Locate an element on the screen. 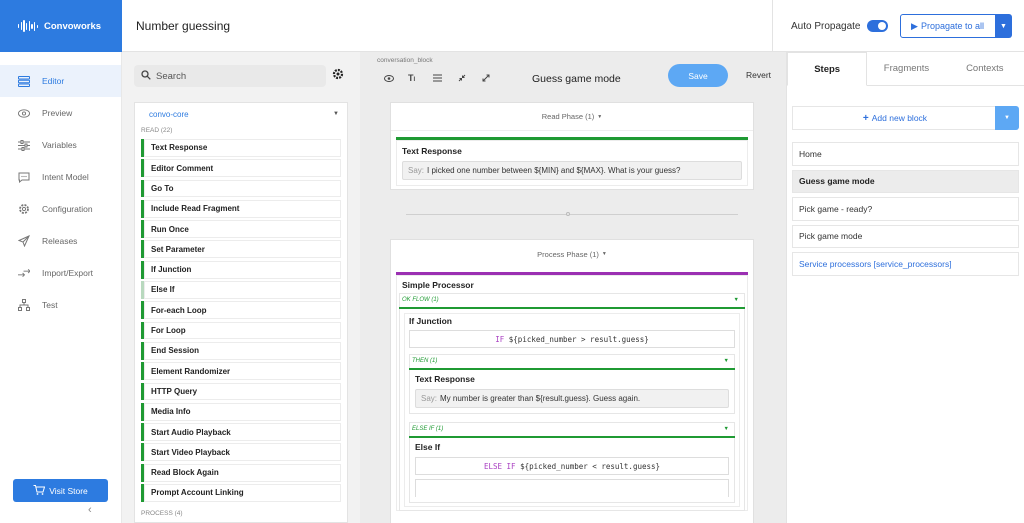 This screenshot has width=1024, height=523. process-phase-header: Process Phase (1) ▼ is located at coordinates (572, 254).